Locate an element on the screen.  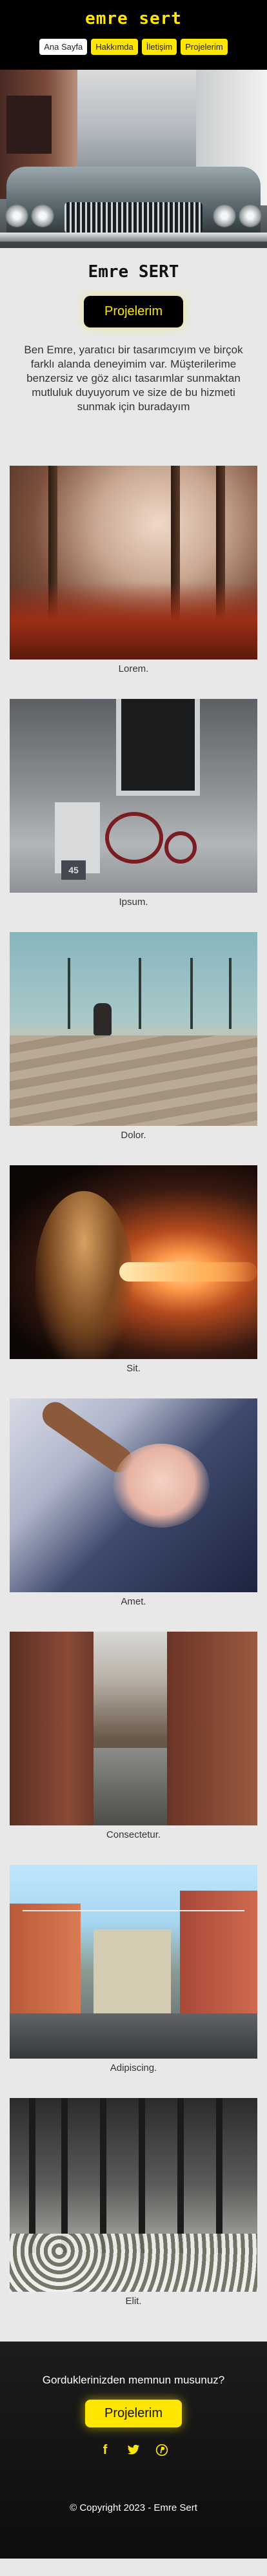
gallery-card: Sit. is located at coordinates (133, 1269).